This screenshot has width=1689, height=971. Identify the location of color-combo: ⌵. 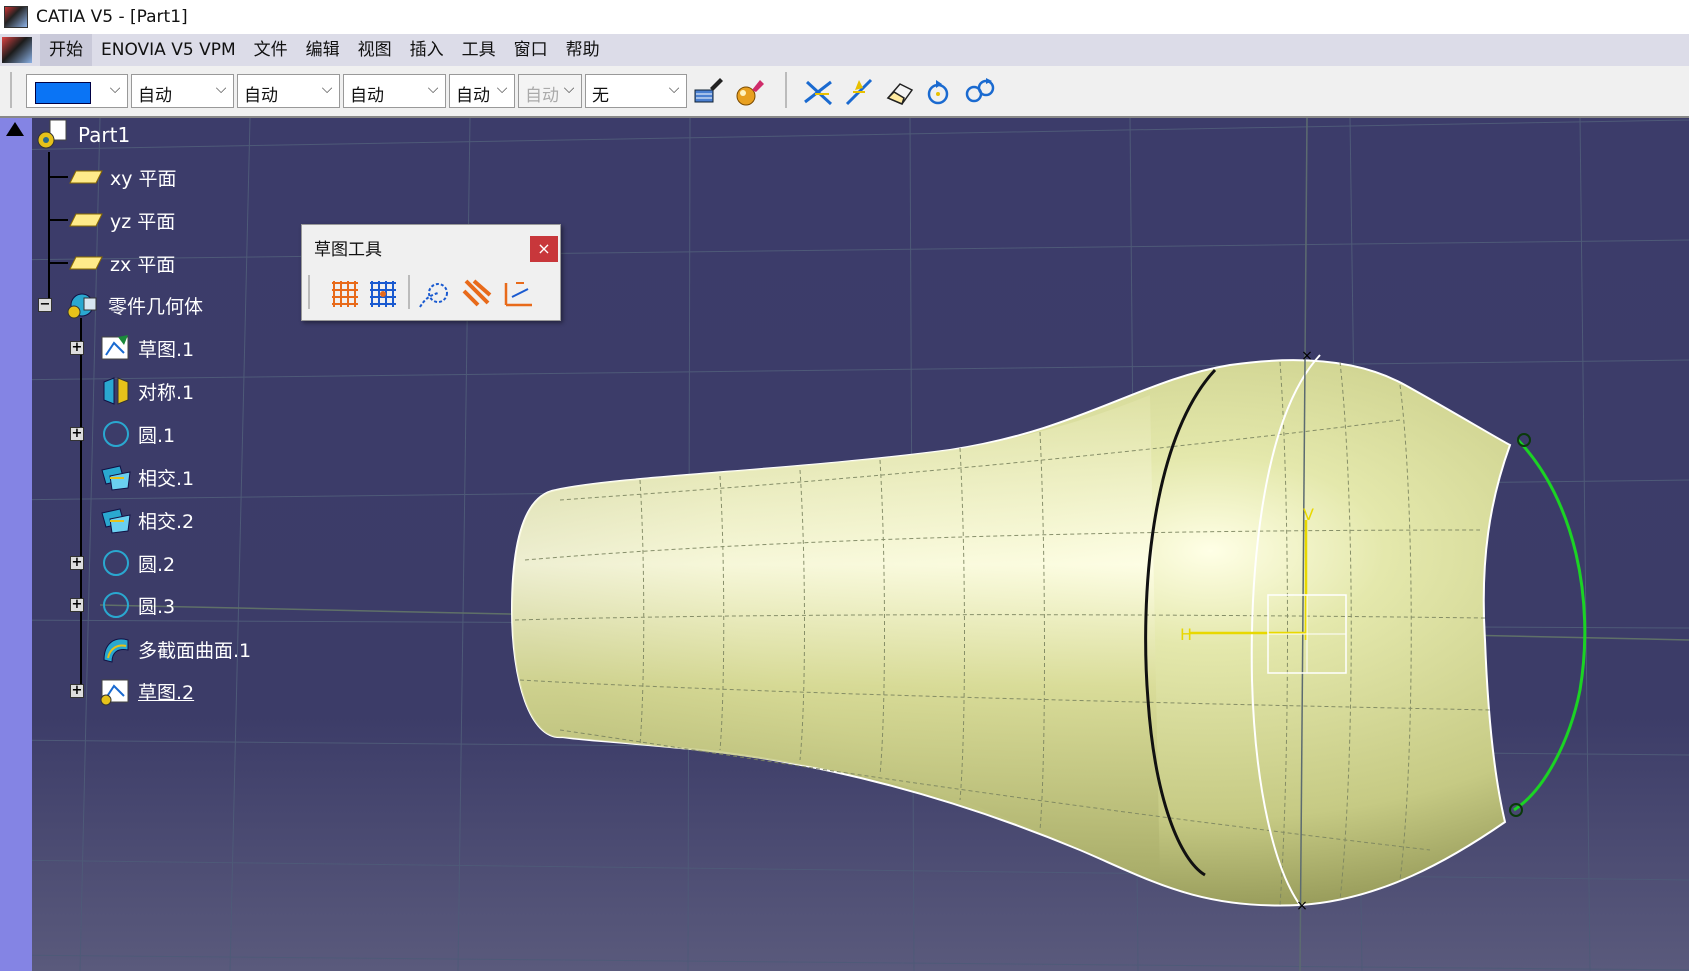
(77, 91).